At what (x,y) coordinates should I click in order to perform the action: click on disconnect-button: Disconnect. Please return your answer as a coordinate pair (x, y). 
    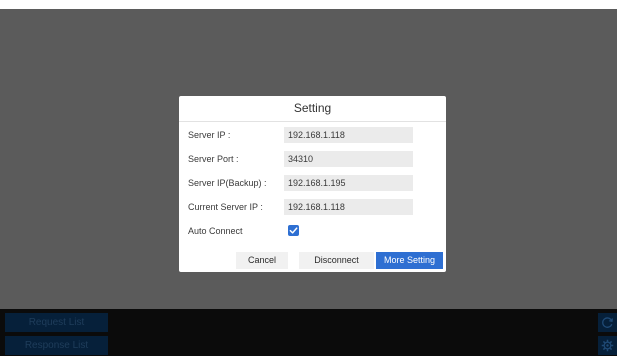
    Looking at the image, I should click on (336, 260).